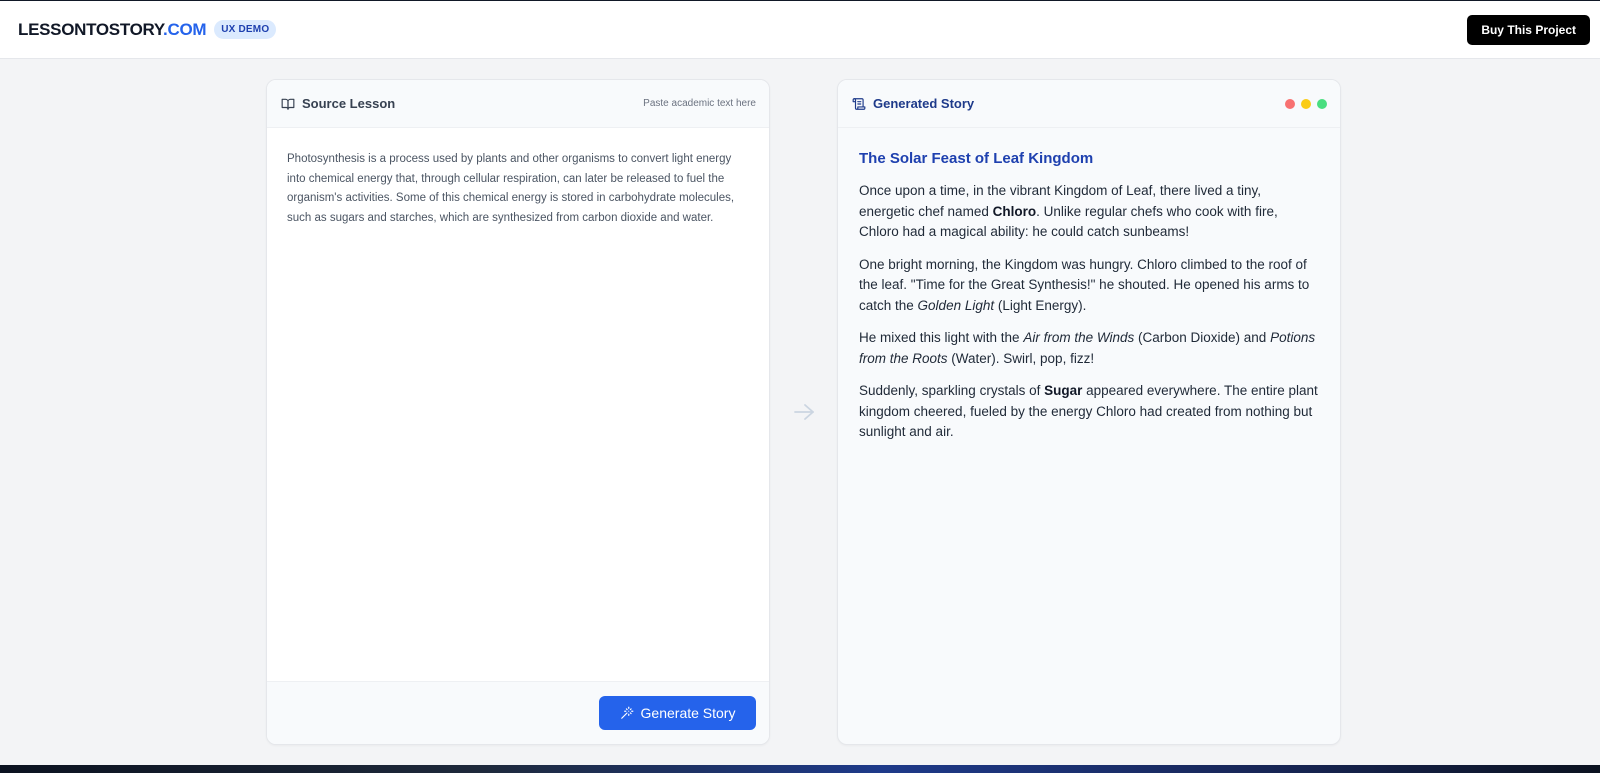 The width and height of the screenshot is (1600, 773). I want to click on buy-project-button: Buy This Project, so click(1528, 29).